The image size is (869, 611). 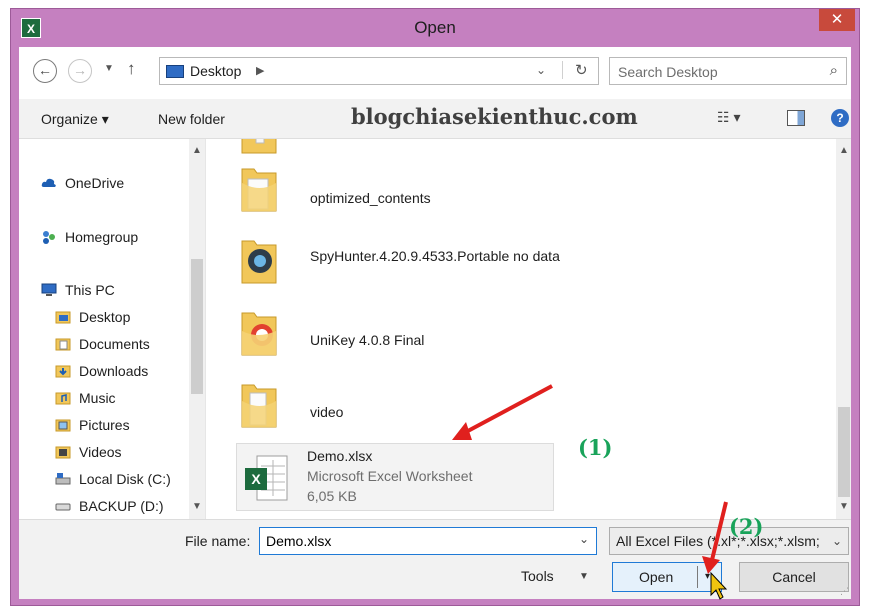 I want to click on videos-icon, so click(x=63, y=452).